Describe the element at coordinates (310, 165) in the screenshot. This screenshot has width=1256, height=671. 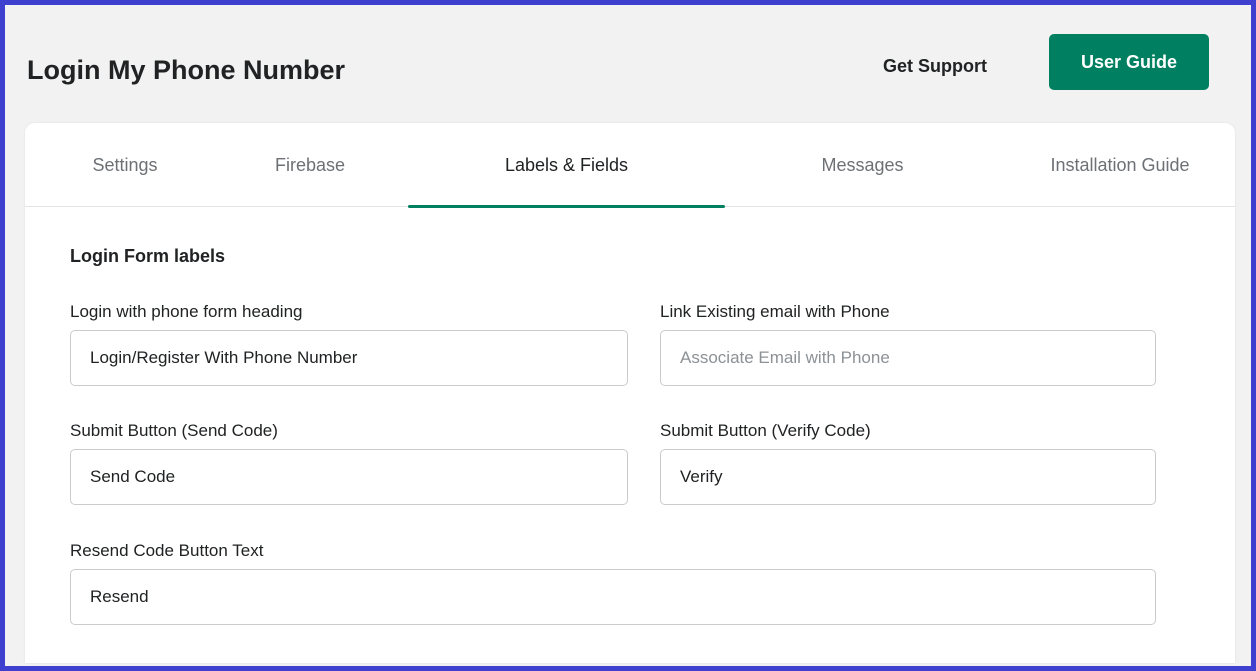
I see `tab-firebase: Firebase` at that location.